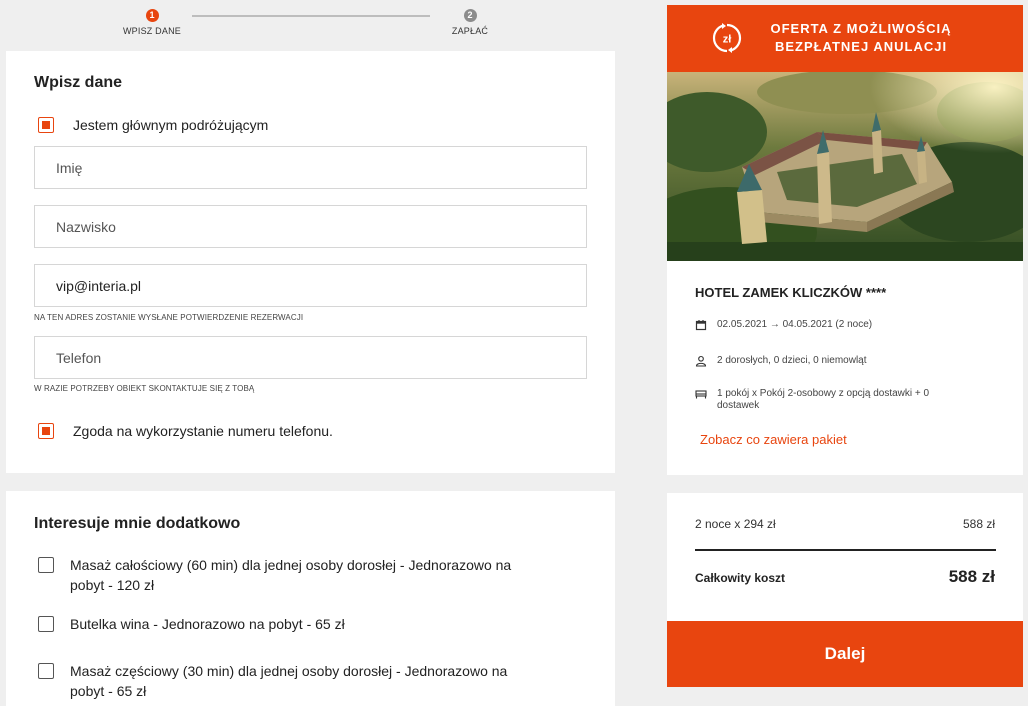  I want to click on hotel-photo, so click(845, 166).